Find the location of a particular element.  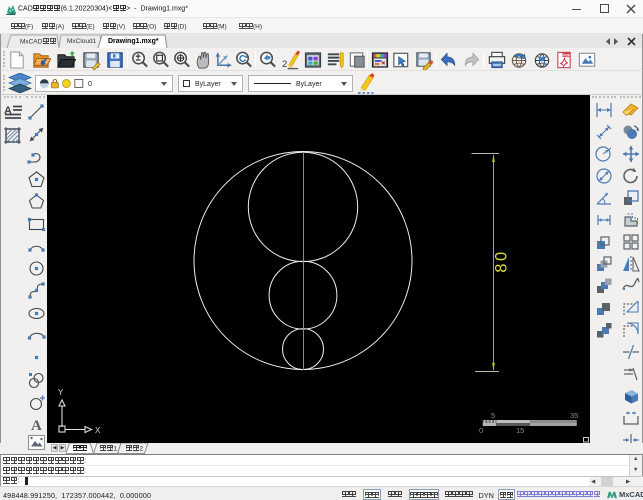

svg-text: X is located at coordinates (98, 430).